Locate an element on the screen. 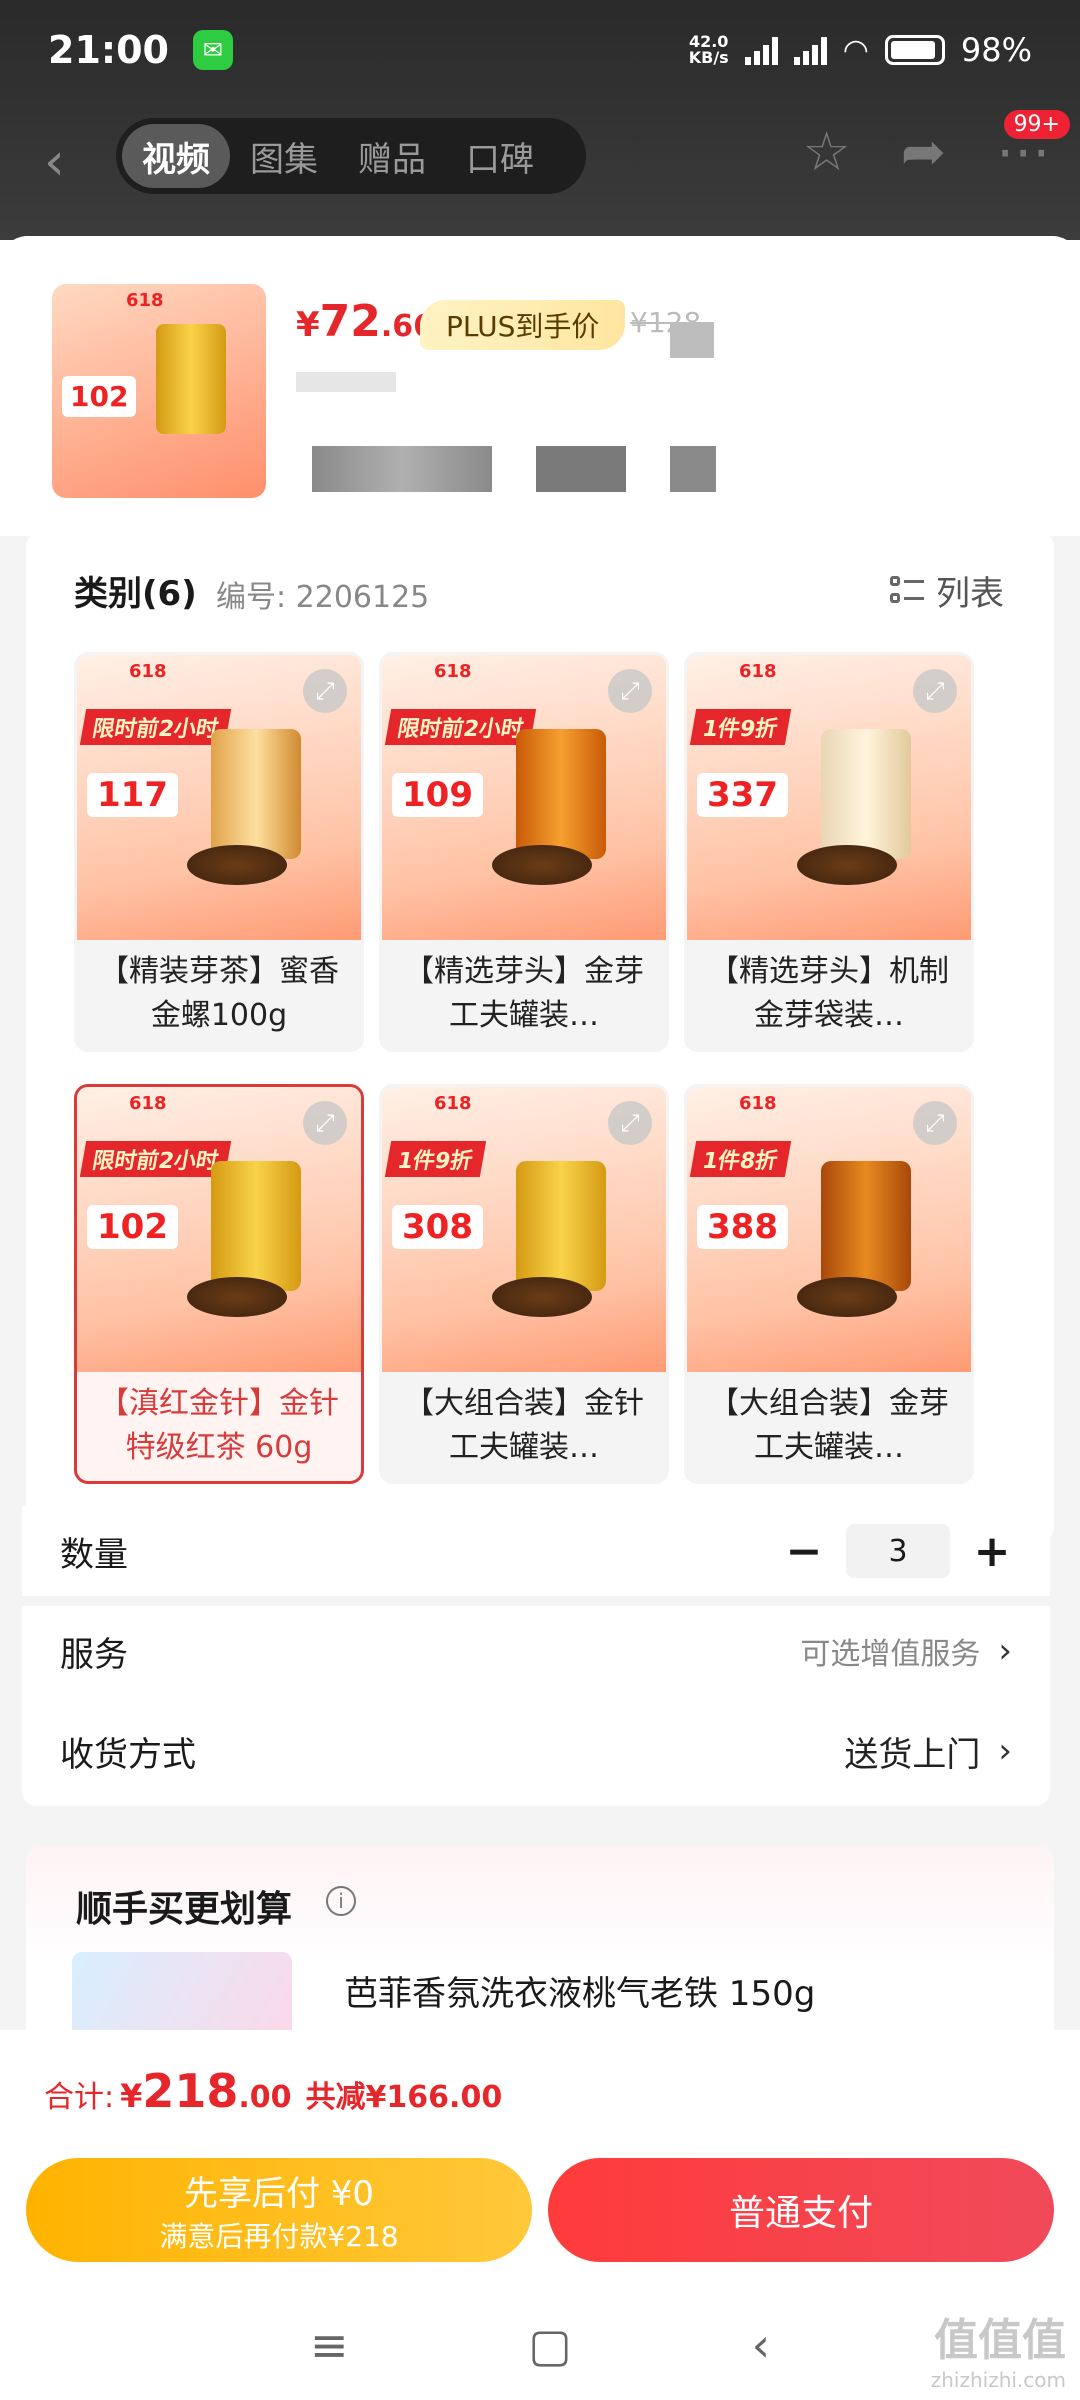 This screenshot has height=2400, width=1080. redacted-line is located at coordinates (346, 382).